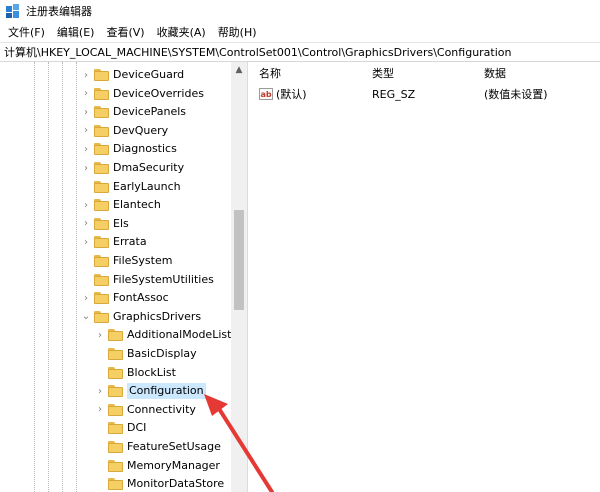  Describe the element at coordinates (158, 93) in the screenshot. I see `tree-item-label: DeviceOverrides` at that location.